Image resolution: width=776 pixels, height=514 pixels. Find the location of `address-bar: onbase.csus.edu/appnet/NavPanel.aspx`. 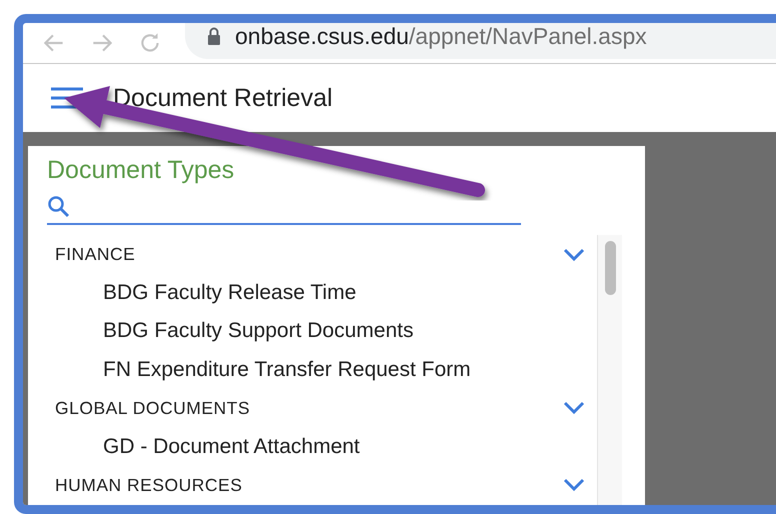

address-bar: onbase.csus.edu/appnet/NavPanel.aspx is located at coordinates (480, 41).